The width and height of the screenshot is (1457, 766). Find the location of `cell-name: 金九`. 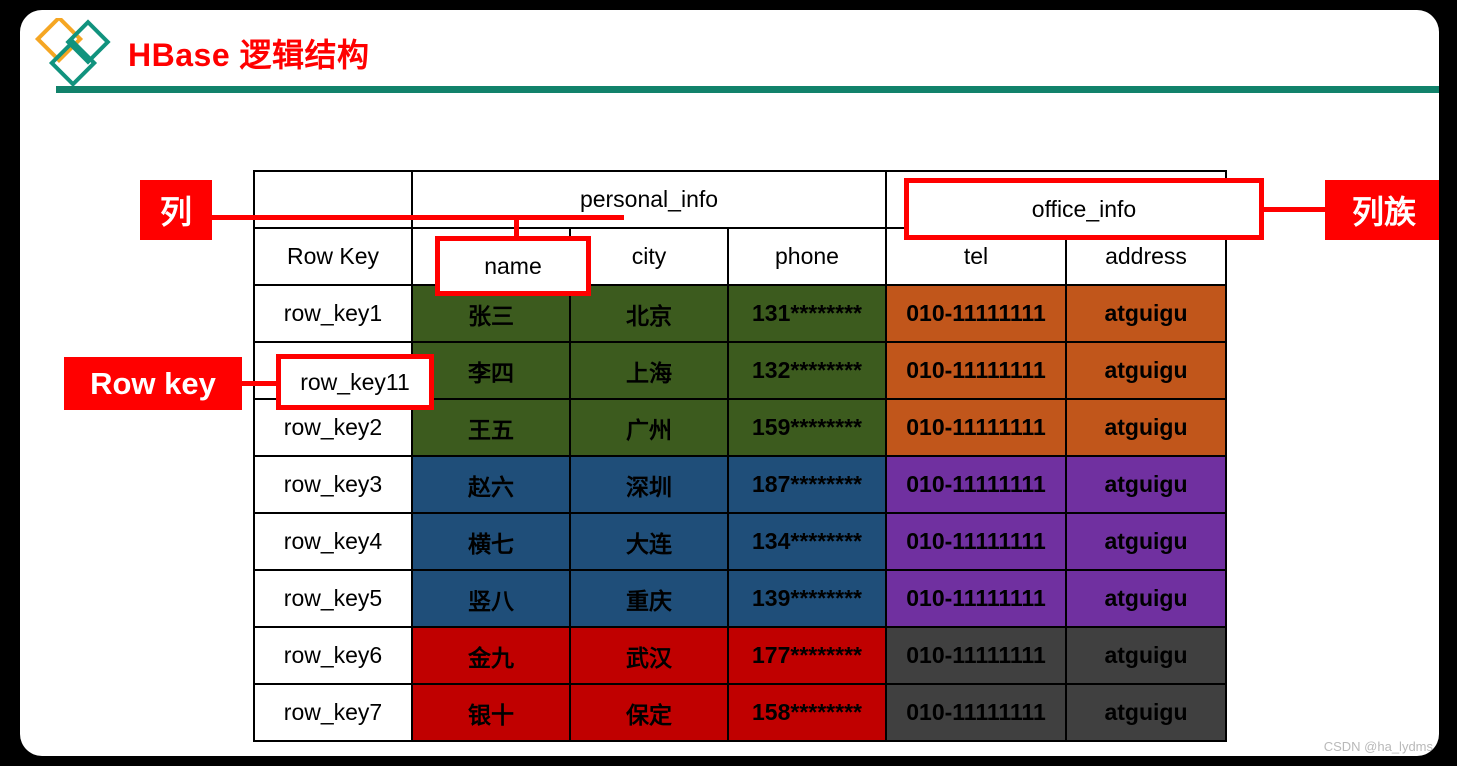

cell-name: 金九 is located at coordinates (491, 655).